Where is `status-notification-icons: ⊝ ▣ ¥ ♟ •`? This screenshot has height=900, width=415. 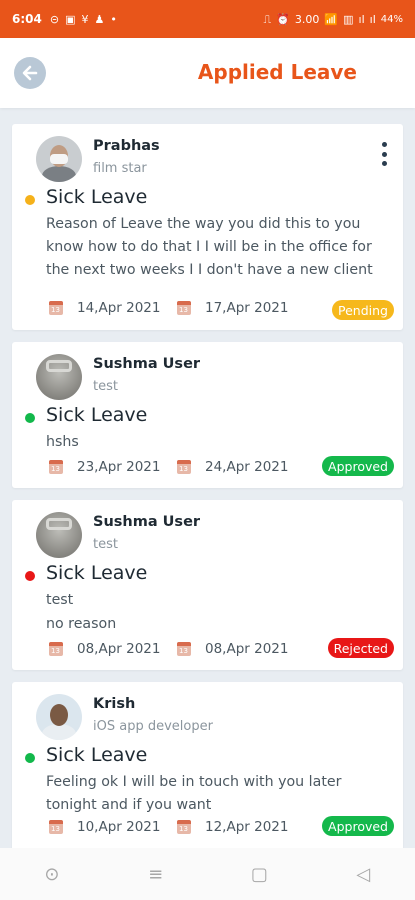 status-notification-icons: ⊝ ▣ ¥ ♟ • is located at coordinates (83, 19).